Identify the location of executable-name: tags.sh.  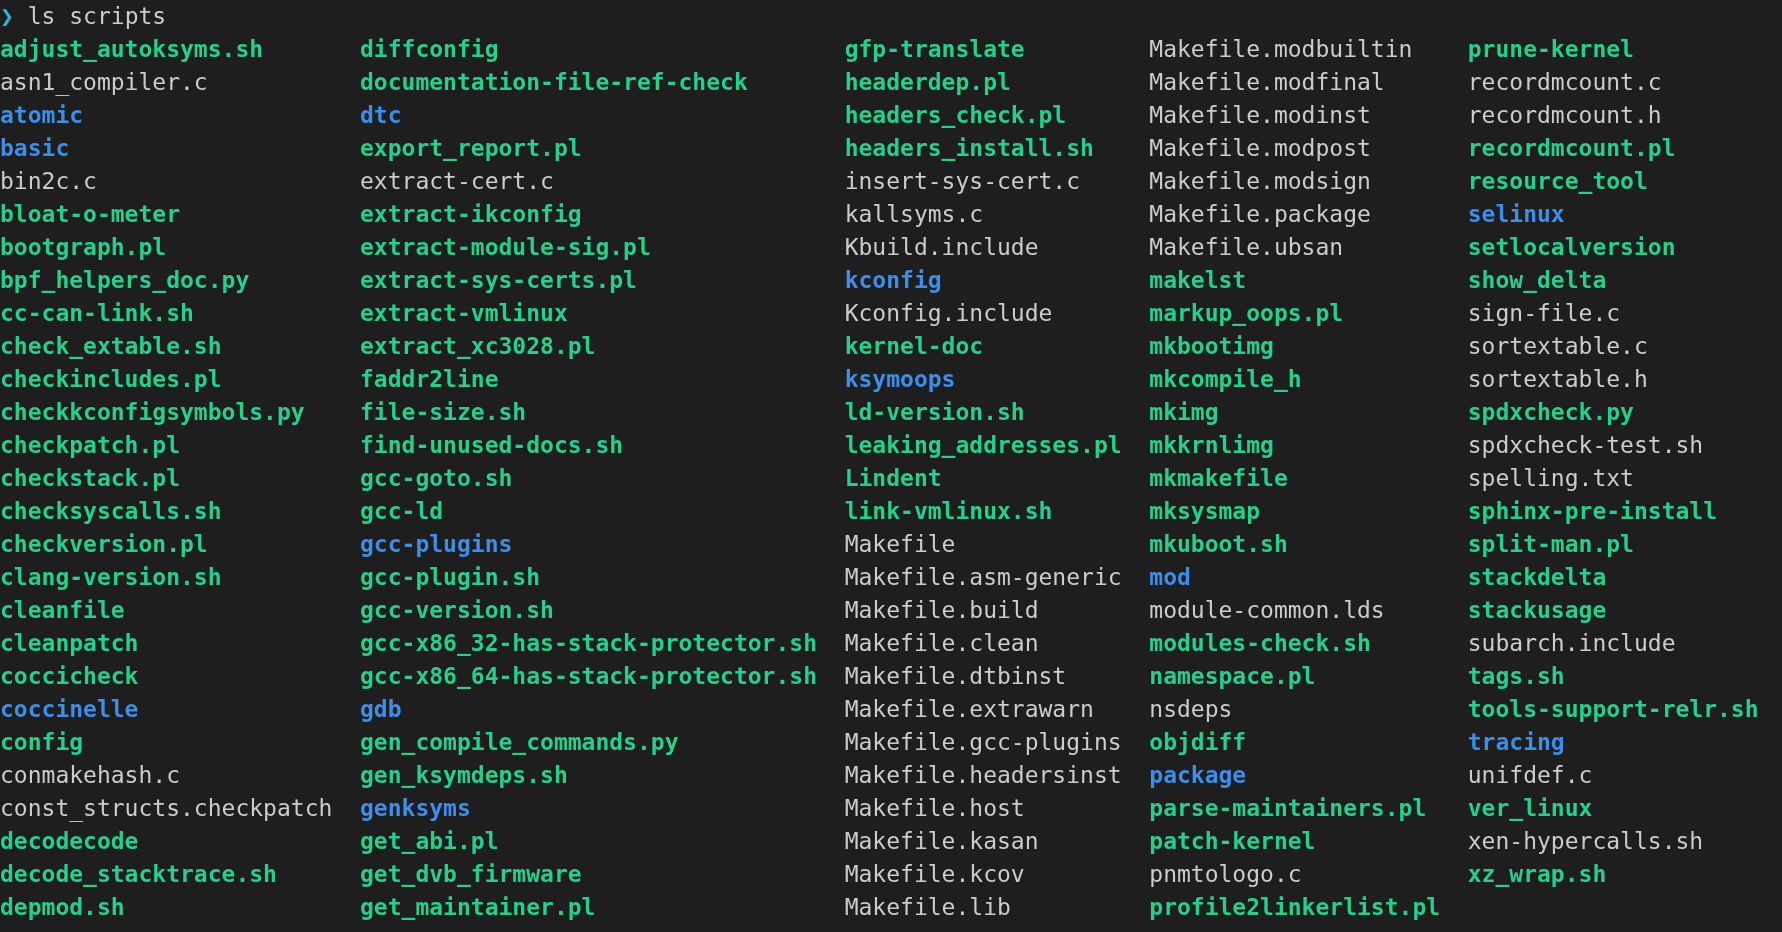
(1516, 676).